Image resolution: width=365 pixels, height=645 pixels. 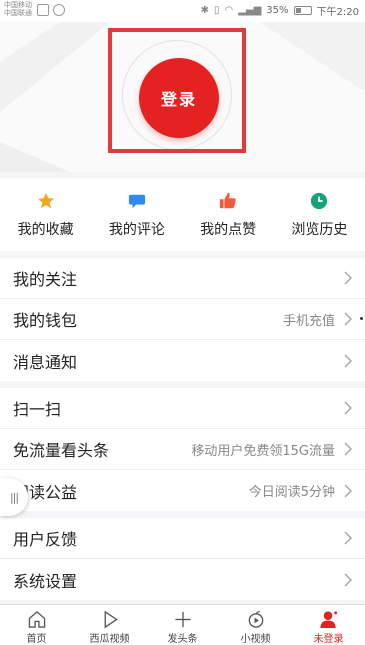 I want to click on menu-item-scan: 扫一扫, so click(x=182, y=408).